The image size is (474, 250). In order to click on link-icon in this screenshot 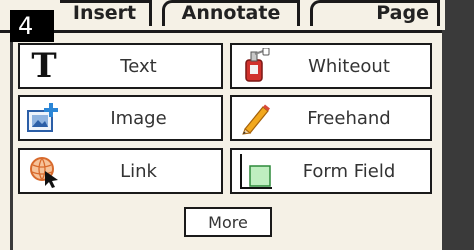, I will do `click(44, 171)`.